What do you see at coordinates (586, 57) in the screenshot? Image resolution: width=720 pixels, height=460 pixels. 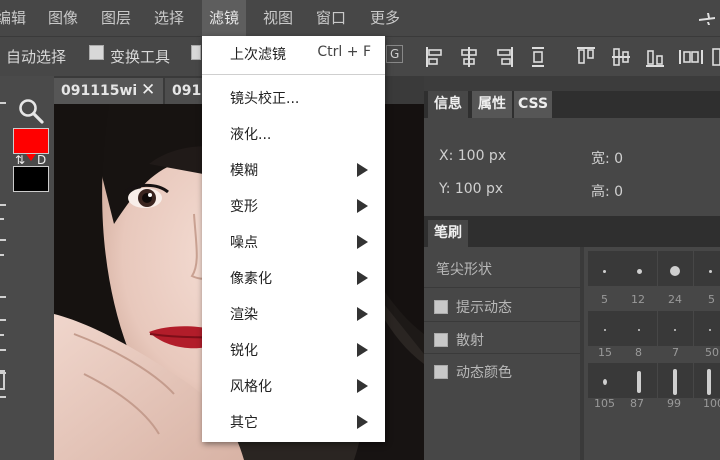 I see `align-top-icon` at bounding box center [586, 57].